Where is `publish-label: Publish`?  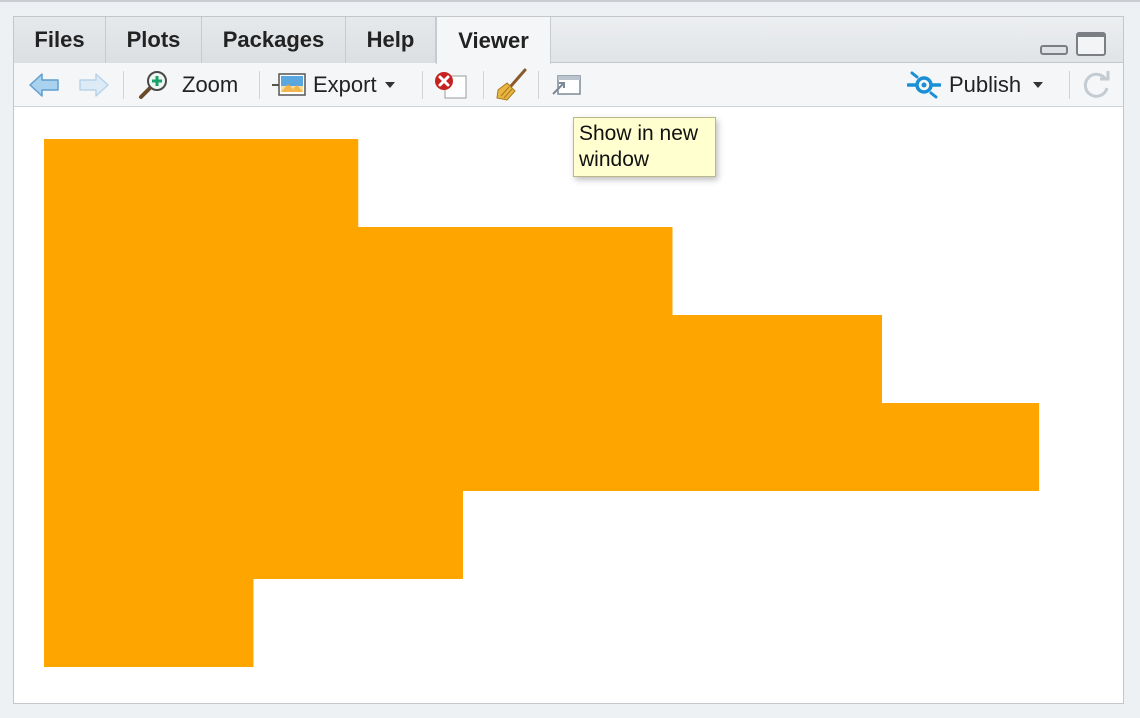 publish-label: Publish is located at coordinates (985, 84).